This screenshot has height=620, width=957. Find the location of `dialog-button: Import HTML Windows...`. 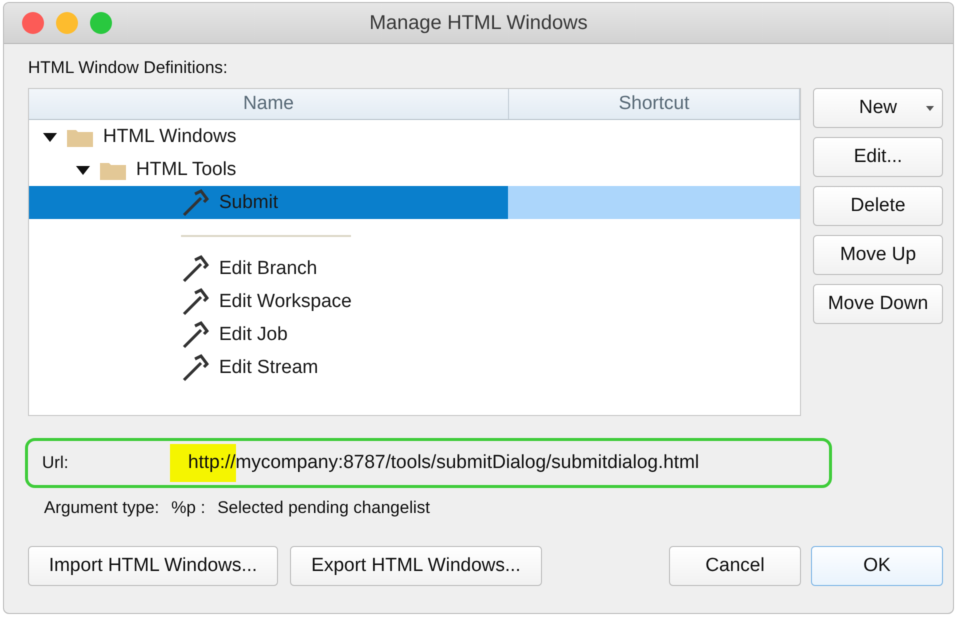

dialog-button: Import HTML Windows... is located at coordinates (153, 566).